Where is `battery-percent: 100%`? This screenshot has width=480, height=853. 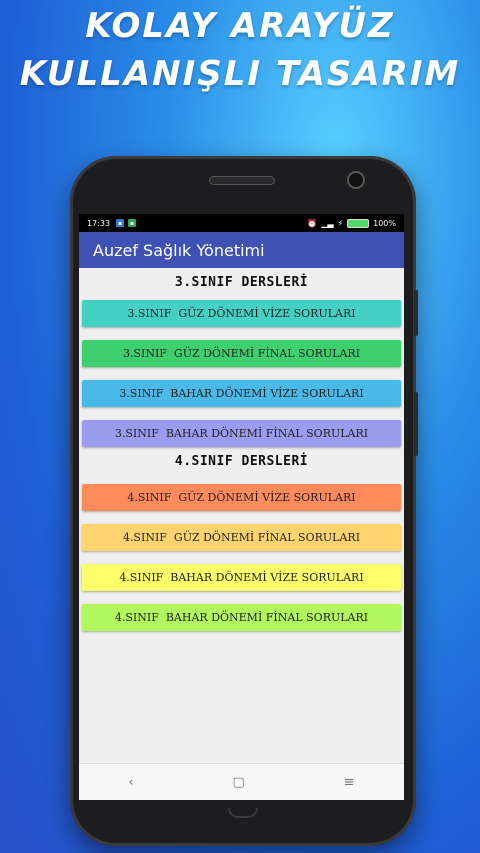
battery-percent: 100% is located at coordinates (384, 223).